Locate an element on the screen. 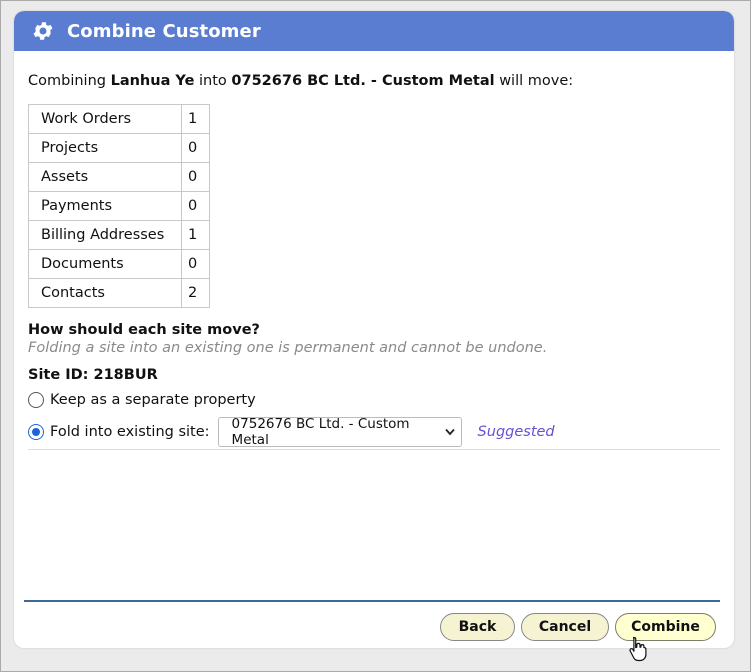 The height and width of the screenshot is (672, 751). table-row: Projects 0 is located at coordinates (119, 148).